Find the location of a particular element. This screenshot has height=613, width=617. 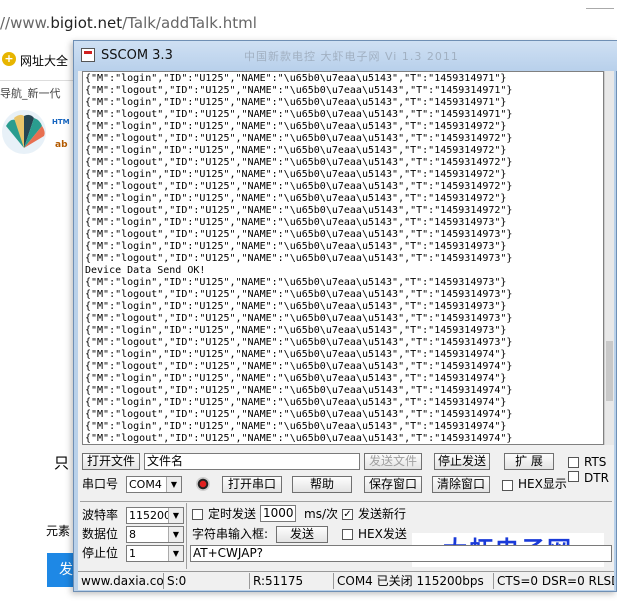

hex-send-checkbox is located at coordinates (347, 534).